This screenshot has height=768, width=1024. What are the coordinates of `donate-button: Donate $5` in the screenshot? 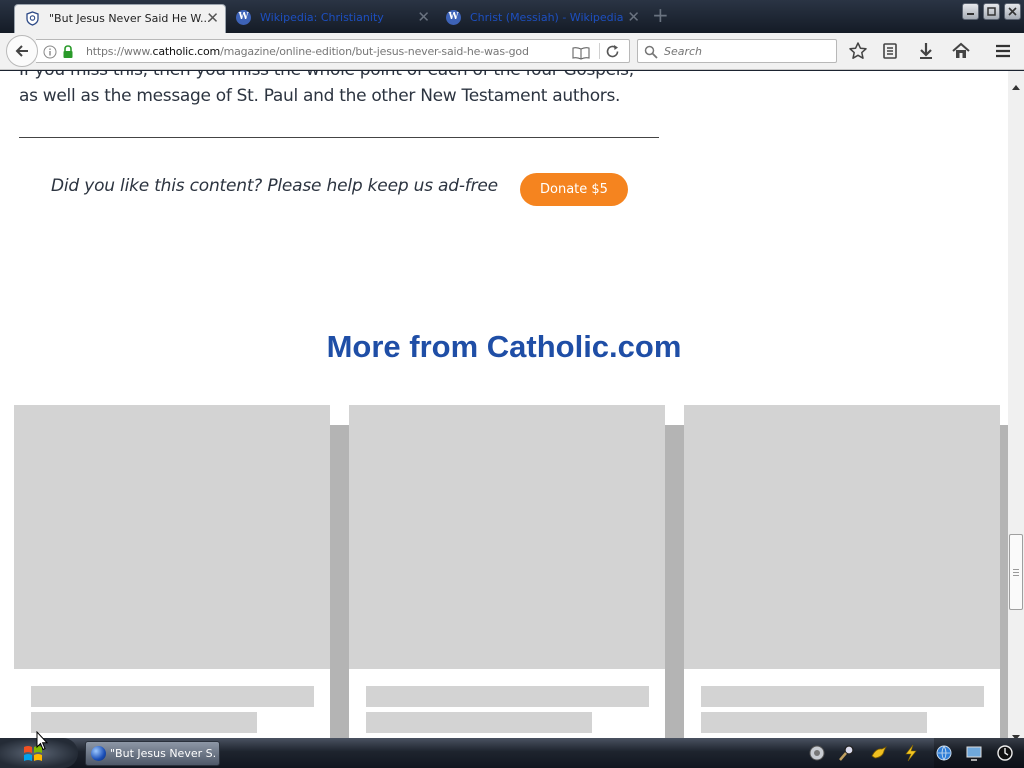 It's located at (574, 189).